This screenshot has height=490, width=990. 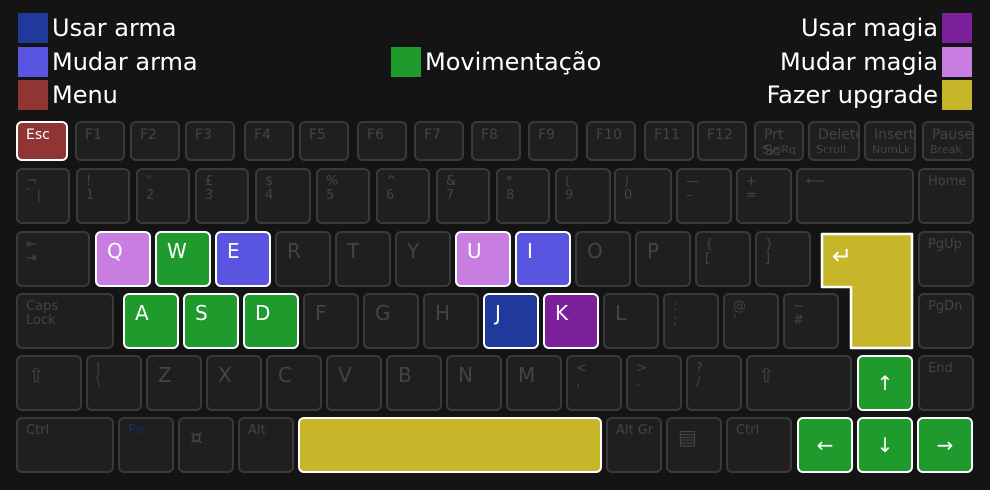 What do you see at coordinates (38, 430) in the screenshot?
I see `key-label: Ctrl` at bounding box center [38, 430].